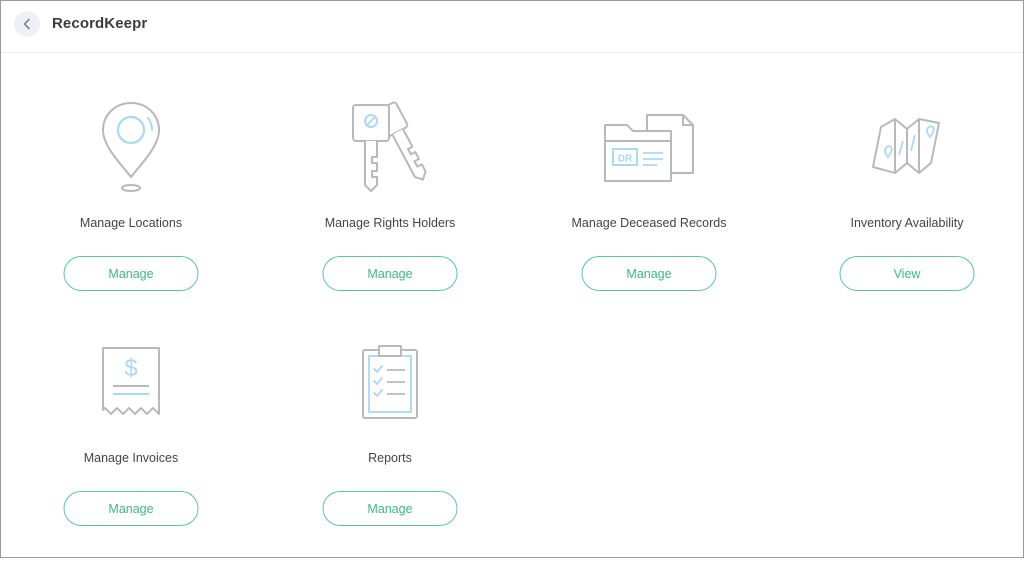 This screenshot has width=1024, height=564. I want to click on manage-rights-holders-button: Manage, so click(390, 273).